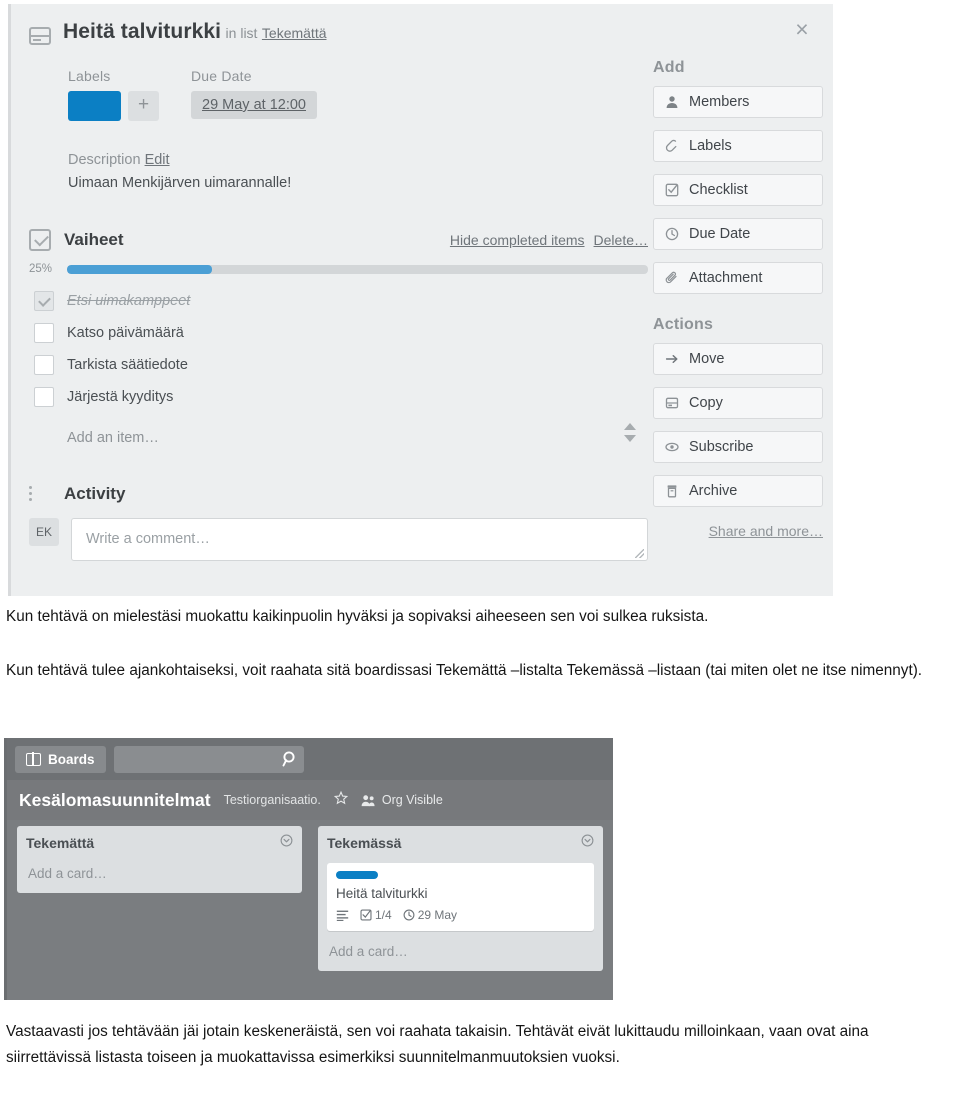 This screenshot has height=1103, width=960. I want to click on progress-percent-label: 25%, so click(41, 269).